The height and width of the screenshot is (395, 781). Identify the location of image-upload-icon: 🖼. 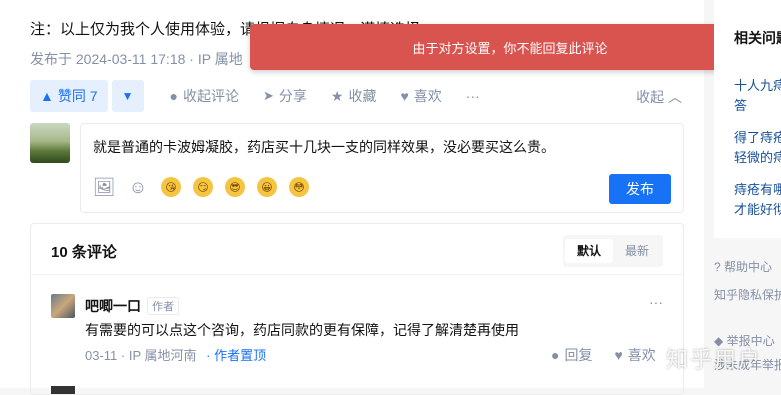
(104, 187).